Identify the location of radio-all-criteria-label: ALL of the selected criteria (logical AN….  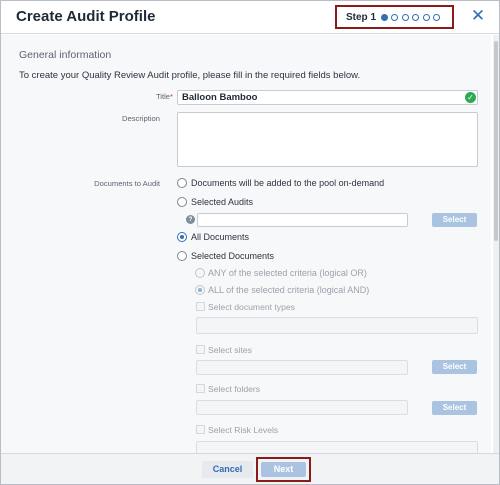
(289, 290).